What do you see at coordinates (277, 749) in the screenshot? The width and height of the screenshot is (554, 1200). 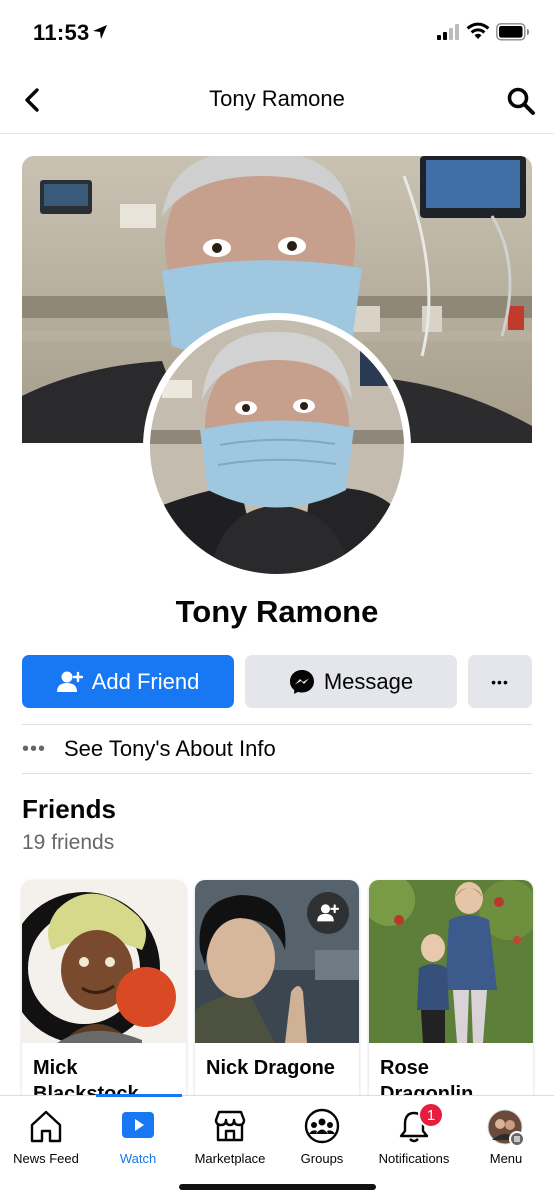 I see `about-info-row: ••• See Tony's About Info` at bounding box center [277, 749].